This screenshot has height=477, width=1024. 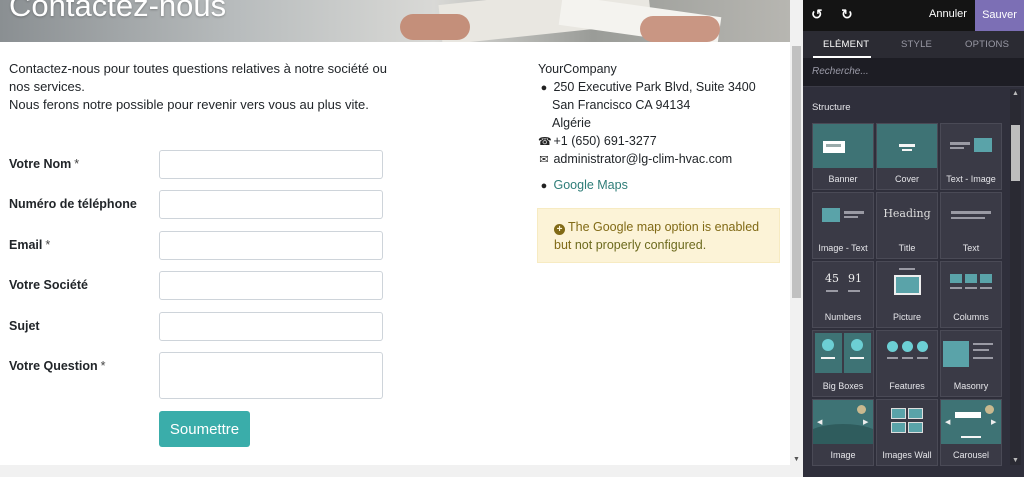 What do you see at coordinates (271, 375) in the screenshot?
I see `question-textarea` at bounding box center [271, 375].